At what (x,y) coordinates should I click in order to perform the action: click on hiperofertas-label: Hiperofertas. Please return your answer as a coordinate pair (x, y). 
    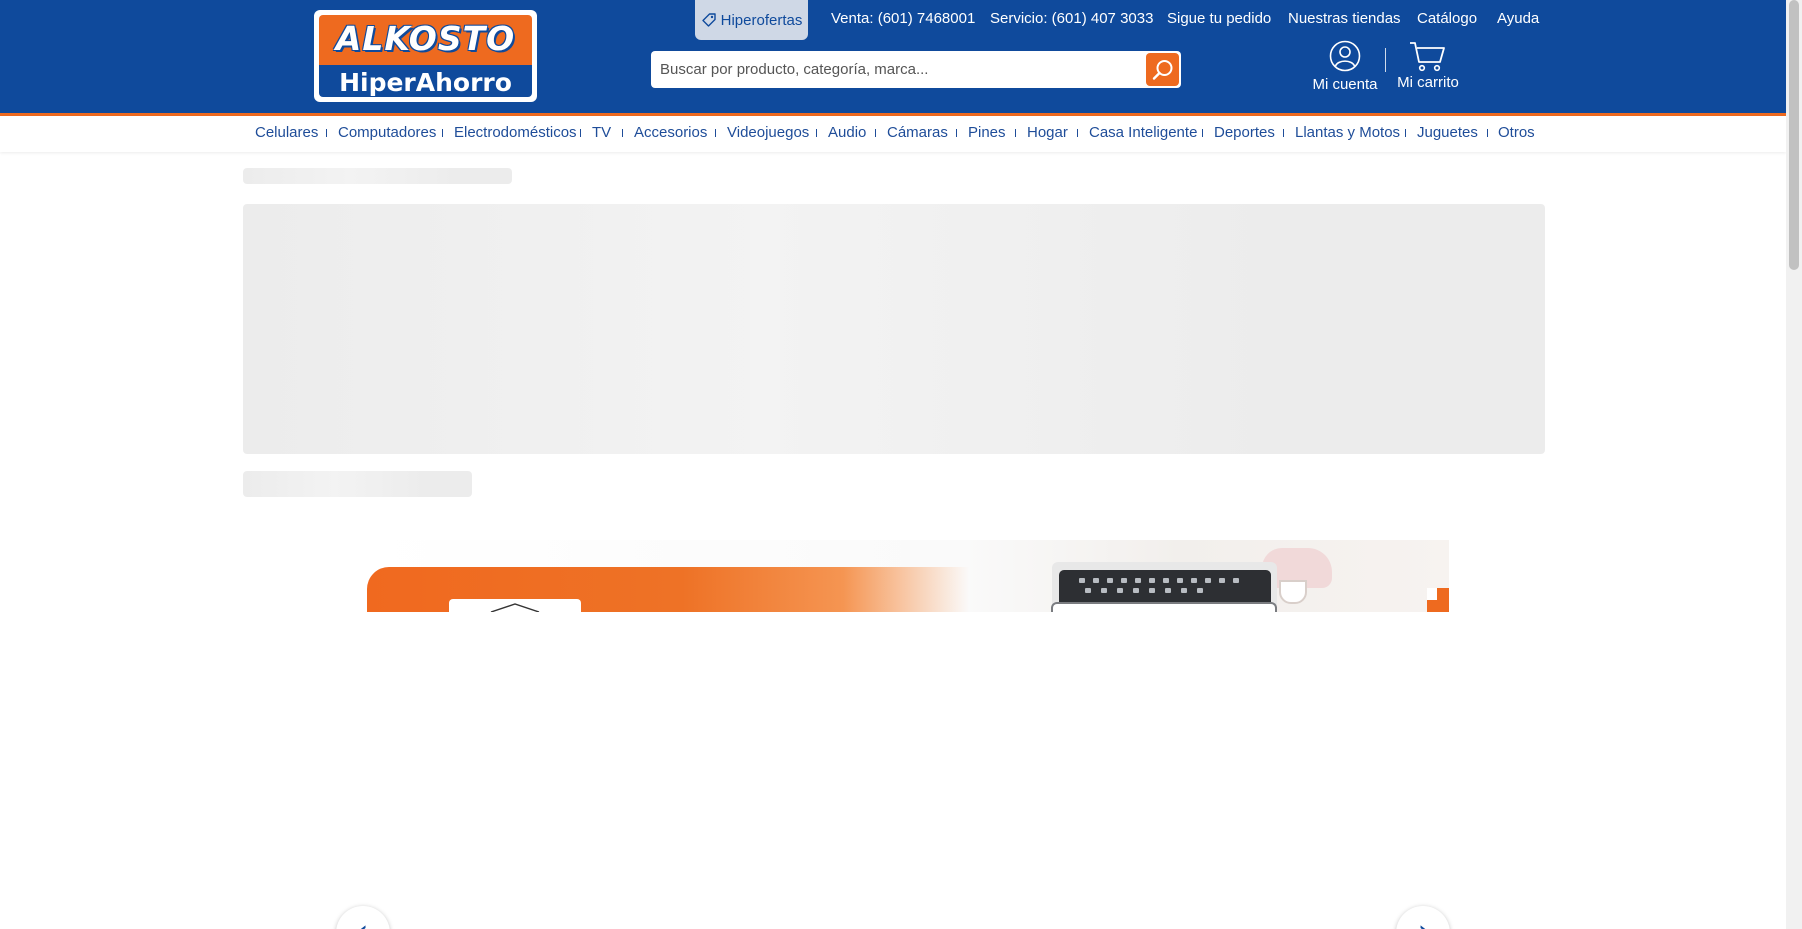
    Looking at the image, I should click on (761, 20).